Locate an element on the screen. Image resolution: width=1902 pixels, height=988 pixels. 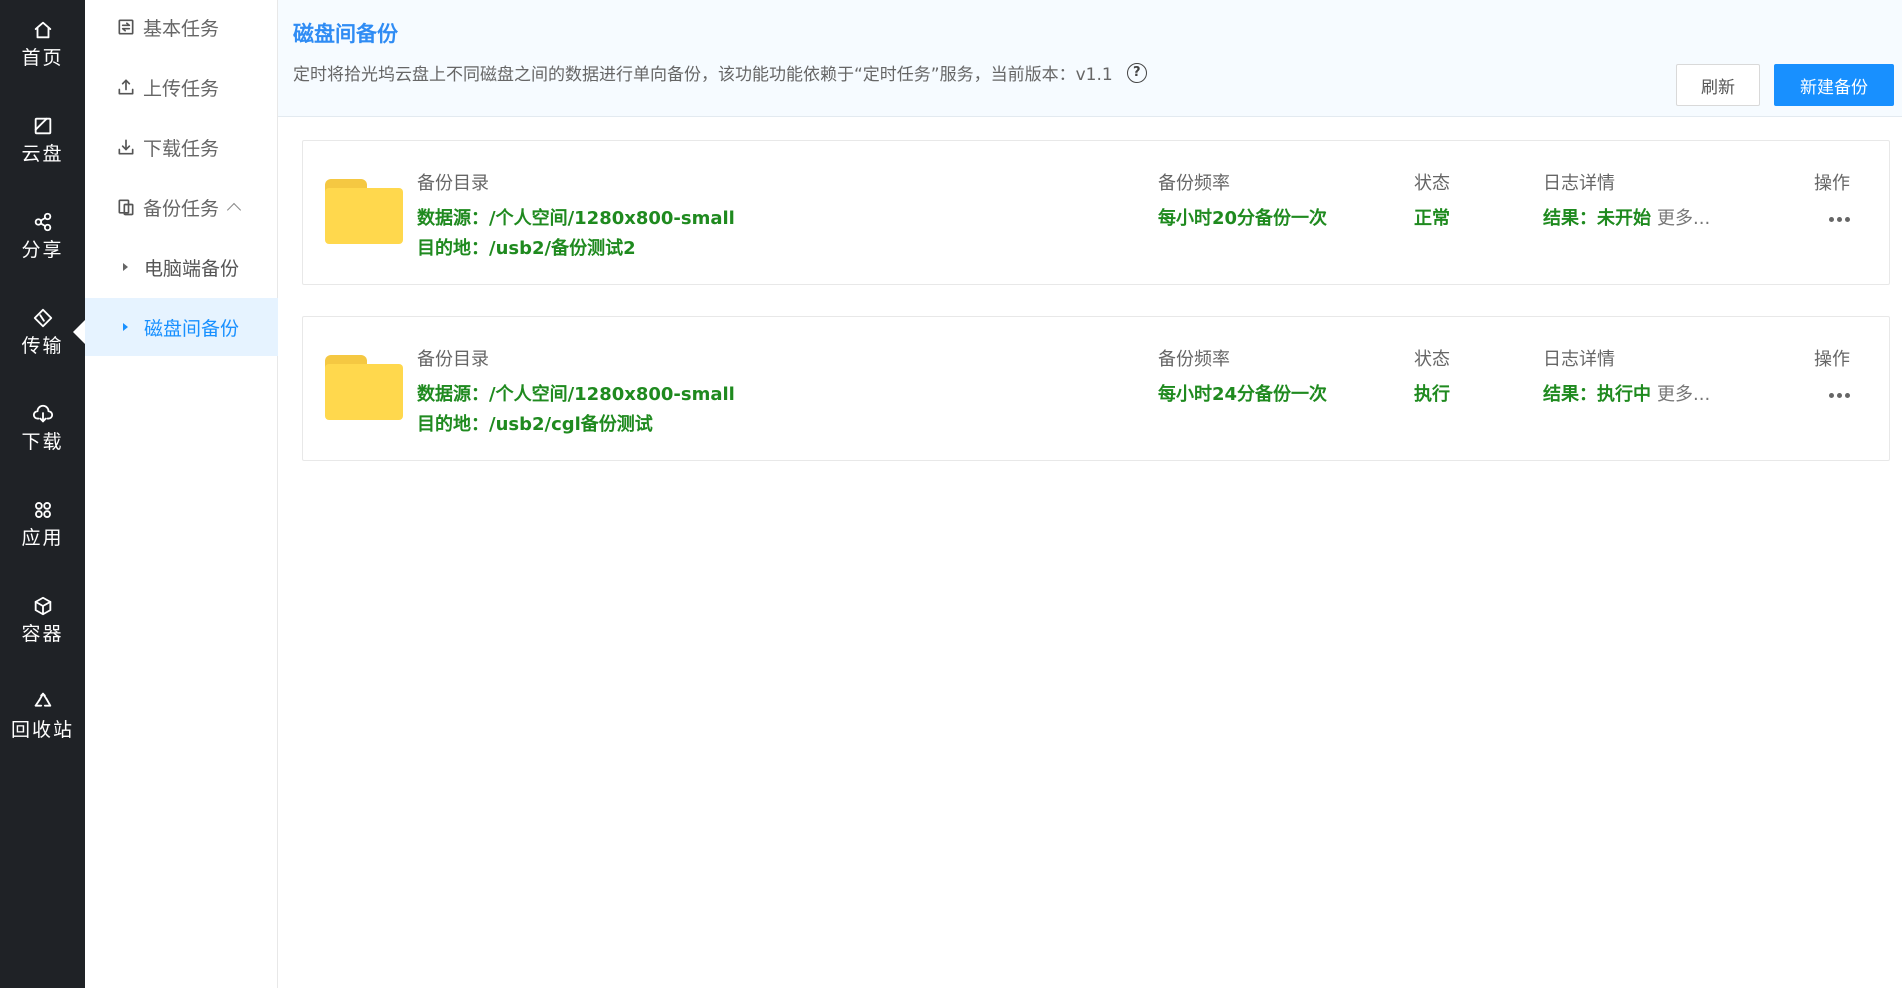
submenu-backup-label: 备份任务 is located at coordinates (181, 208).